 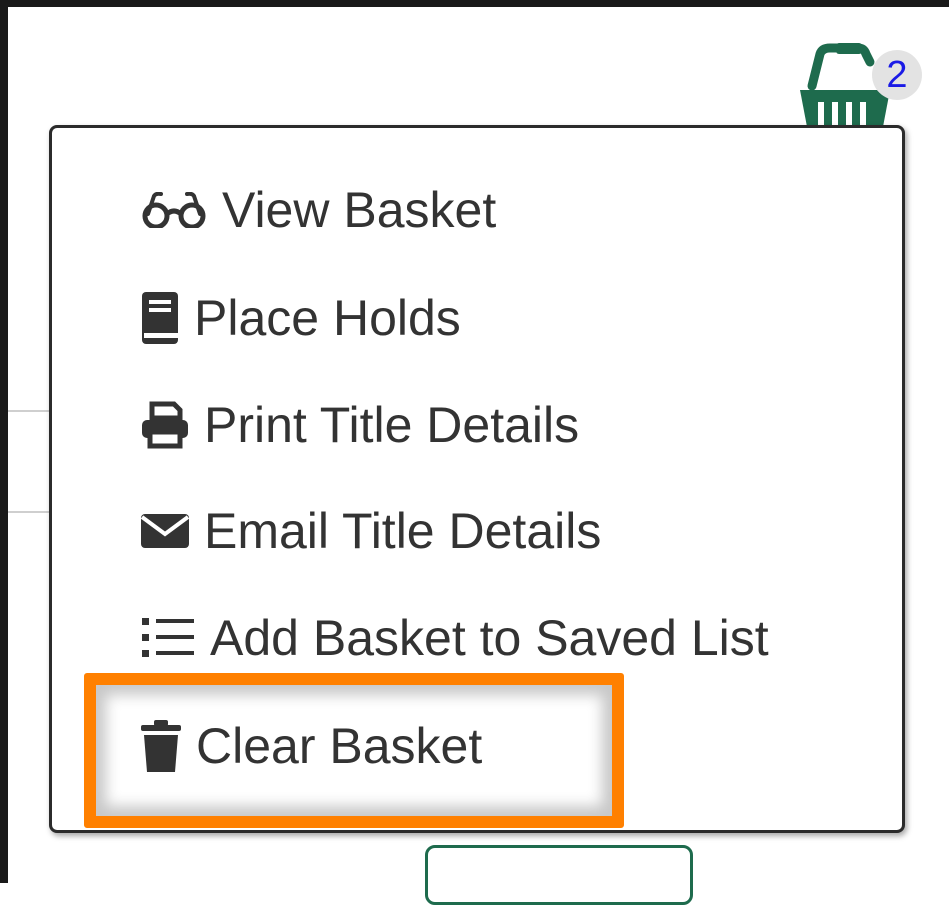 I want to click on menu-item-label: Add Basket to Saved List, so click(x=489, y=638).